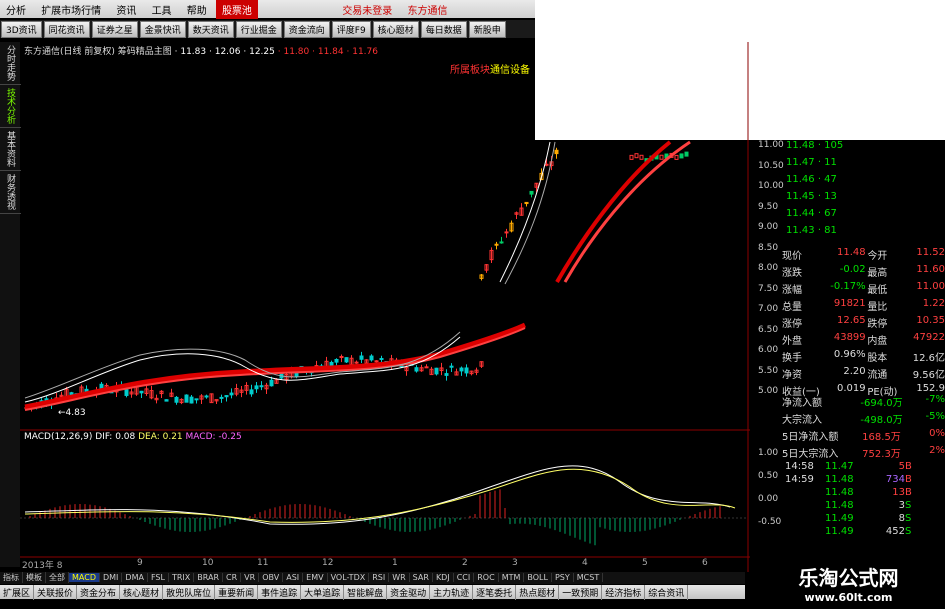  Describe the element at coordinates (937, 433) in the screenshot. I see `flow-pct: 0%` at that location.